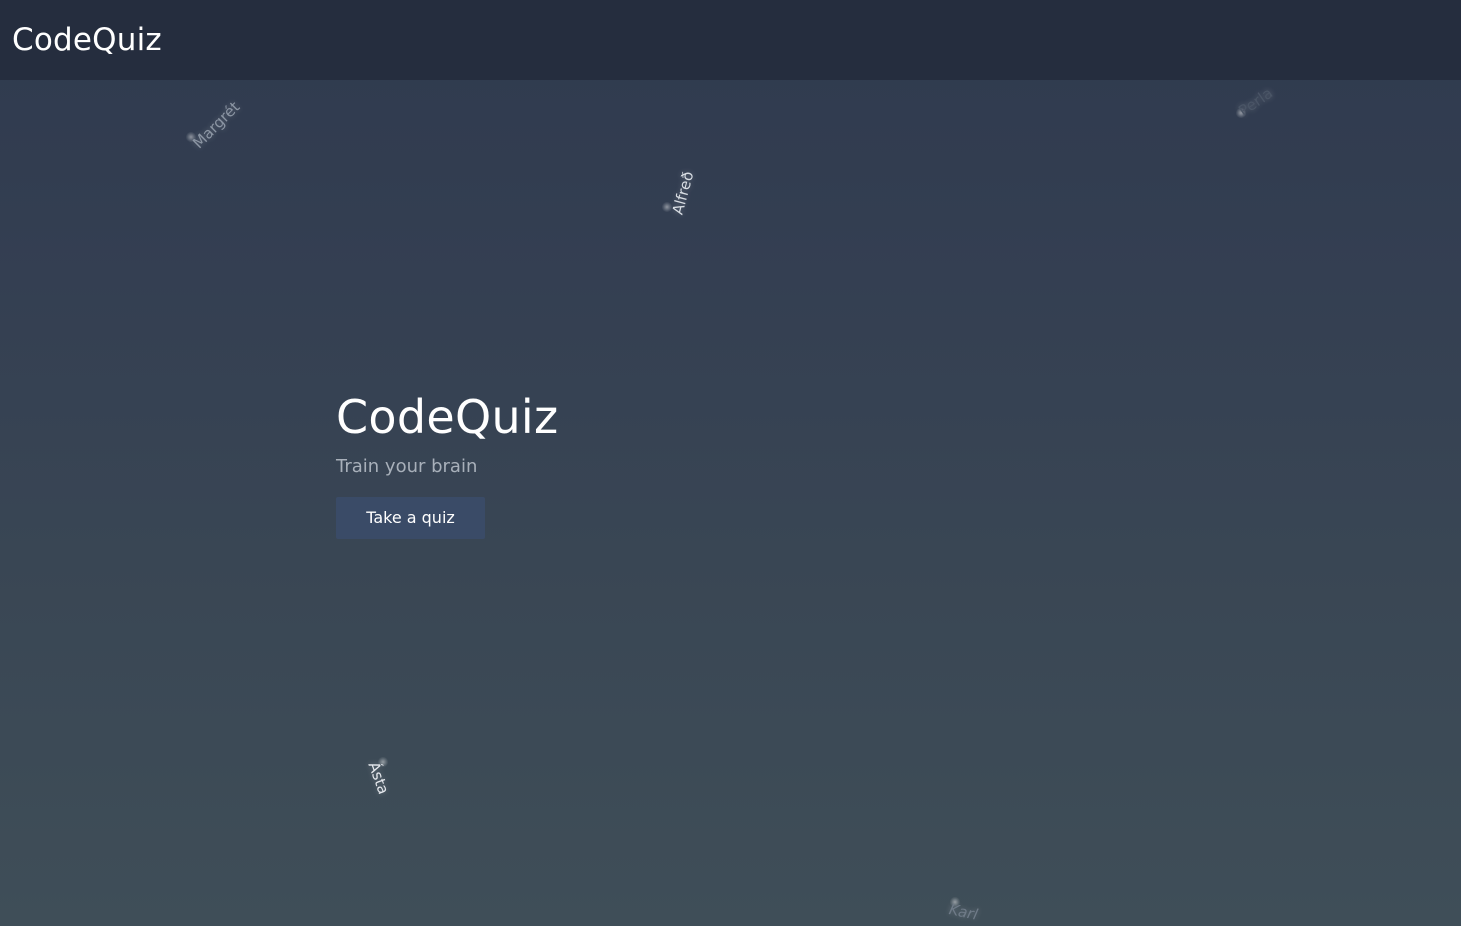 Image resolution: width=1461 pixels, height=926 pixels. I want to click on hero-subtitle: Train your brain, so click(407, 466).